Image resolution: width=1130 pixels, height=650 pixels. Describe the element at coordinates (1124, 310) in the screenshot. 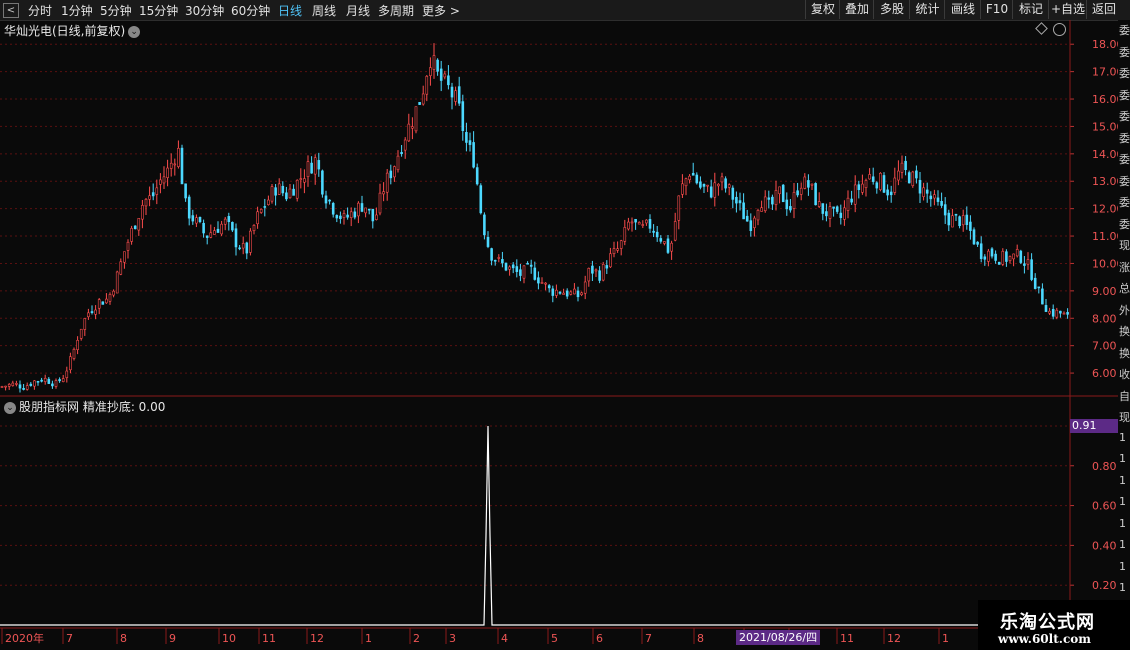

I see `right-panel-char: 外` at that location.